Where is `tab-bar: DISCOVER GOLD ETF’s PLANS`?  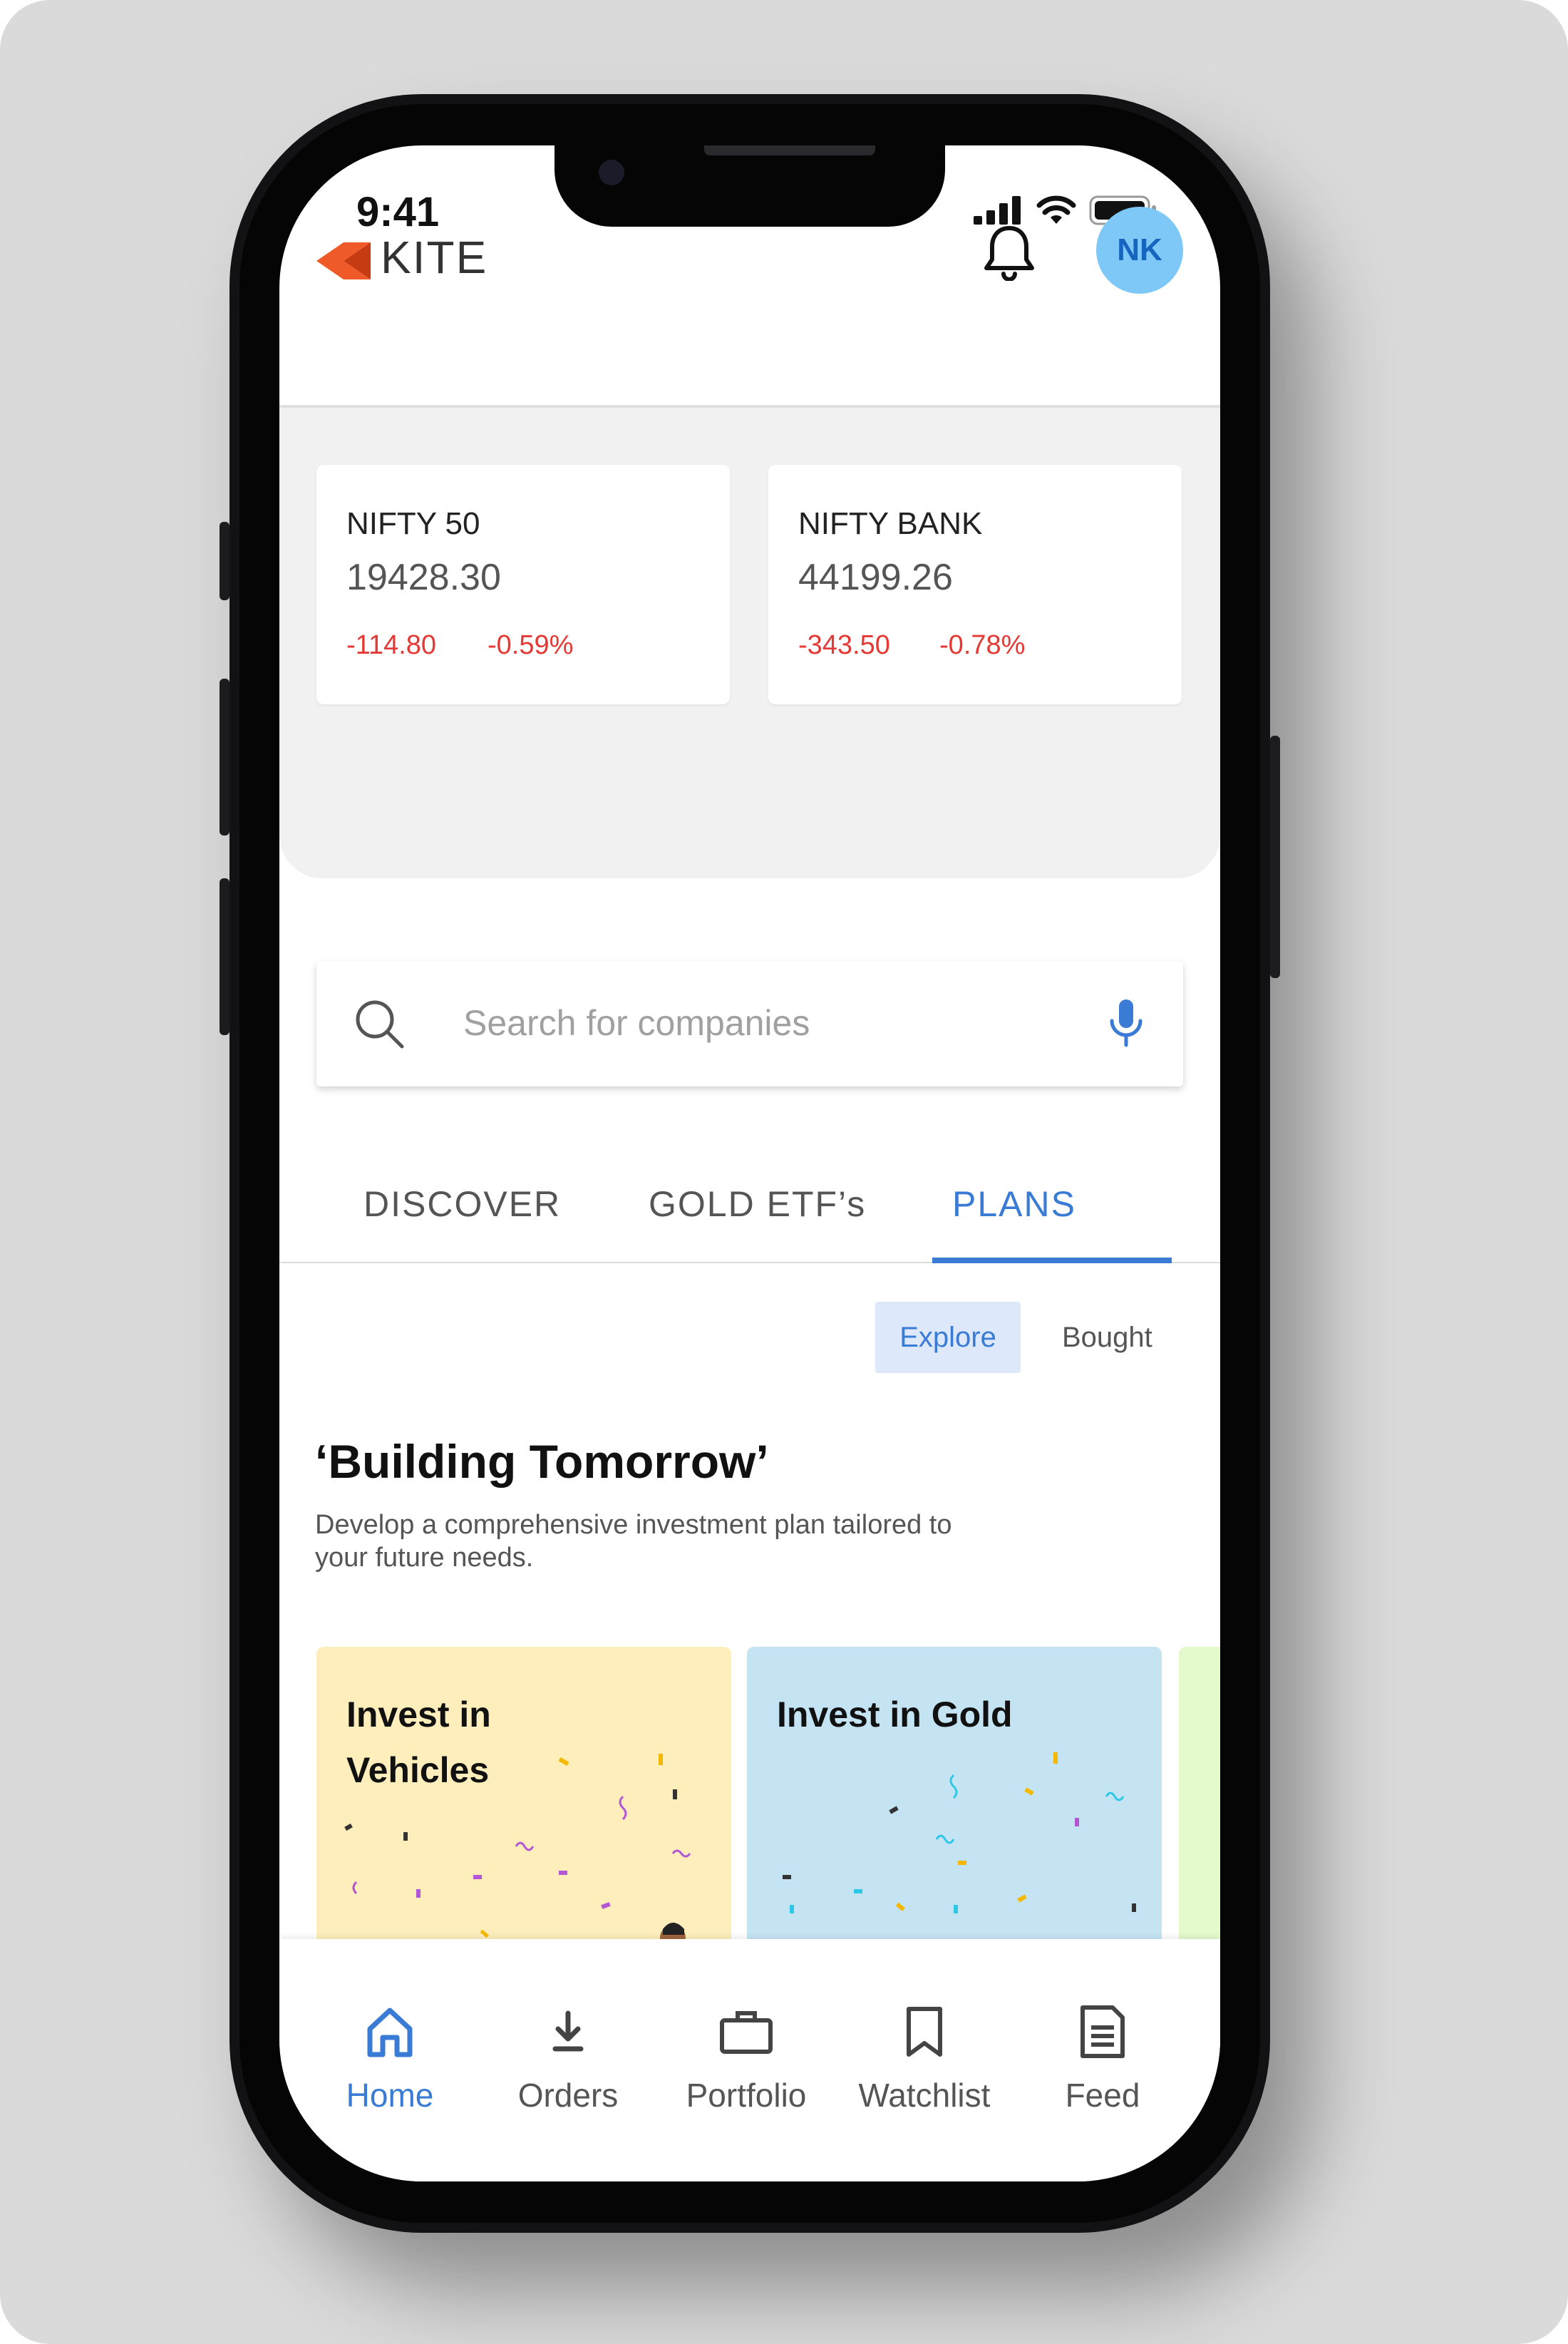
tab-bar: DISCOVER GOLD ETF’s PLANS is located at coordinates (750, 1210).